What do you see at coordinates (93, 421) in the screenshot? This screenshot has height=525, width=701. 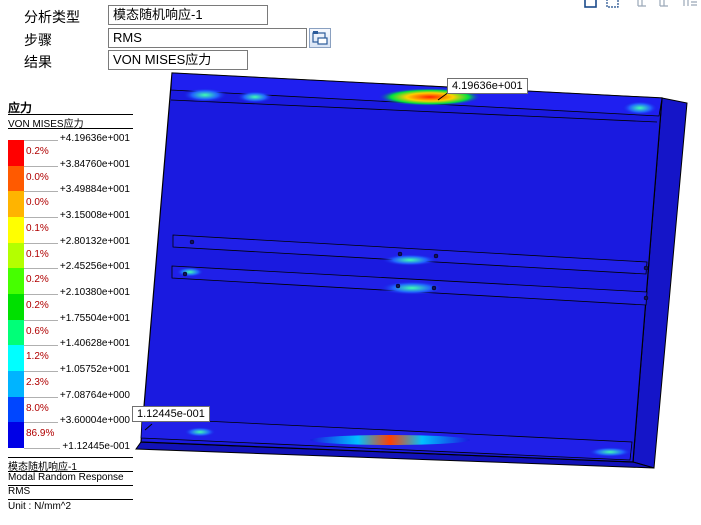 I see `color-scale-tick-value: +3.60004e+000` at bounding box center [93, 421].